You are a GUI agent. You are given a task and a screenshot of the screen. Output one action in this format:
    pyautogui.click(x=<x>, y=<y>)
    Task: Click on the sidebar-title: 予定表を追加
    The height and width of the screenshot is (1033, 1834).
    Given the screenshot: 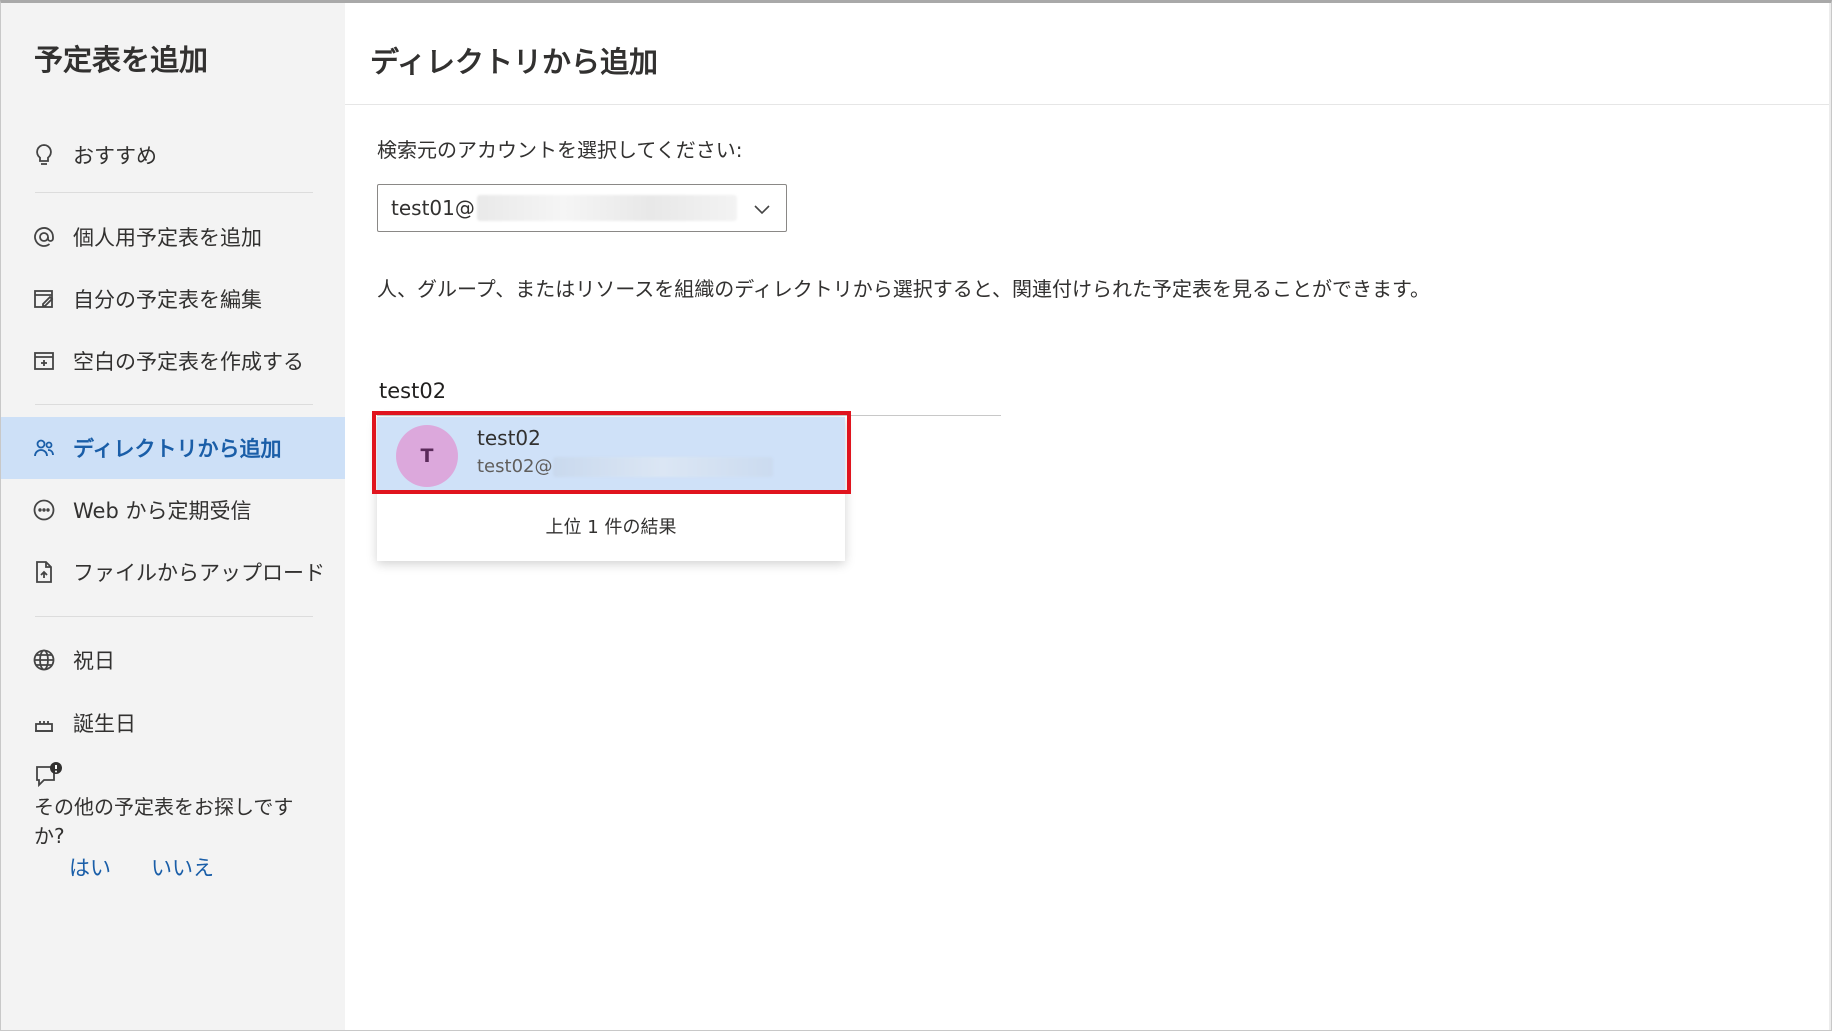 What is the action you would take?
    pyautogui.click(x=121, y=60)
    